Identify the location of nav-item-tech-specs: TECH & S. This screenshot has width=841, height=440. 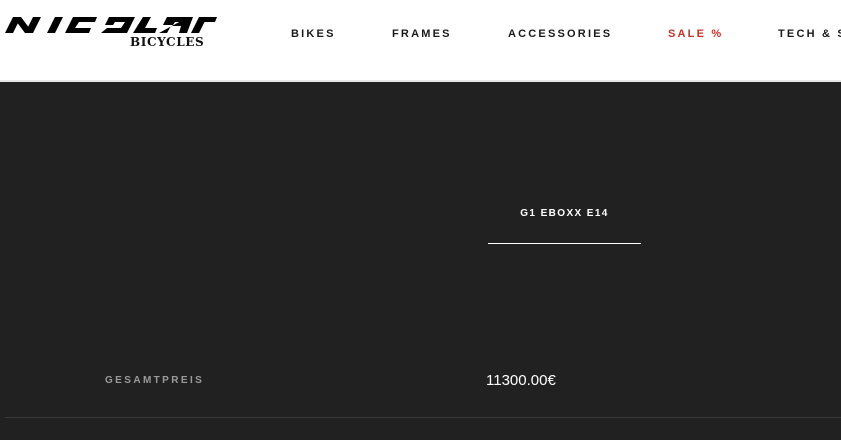
(809, 34).